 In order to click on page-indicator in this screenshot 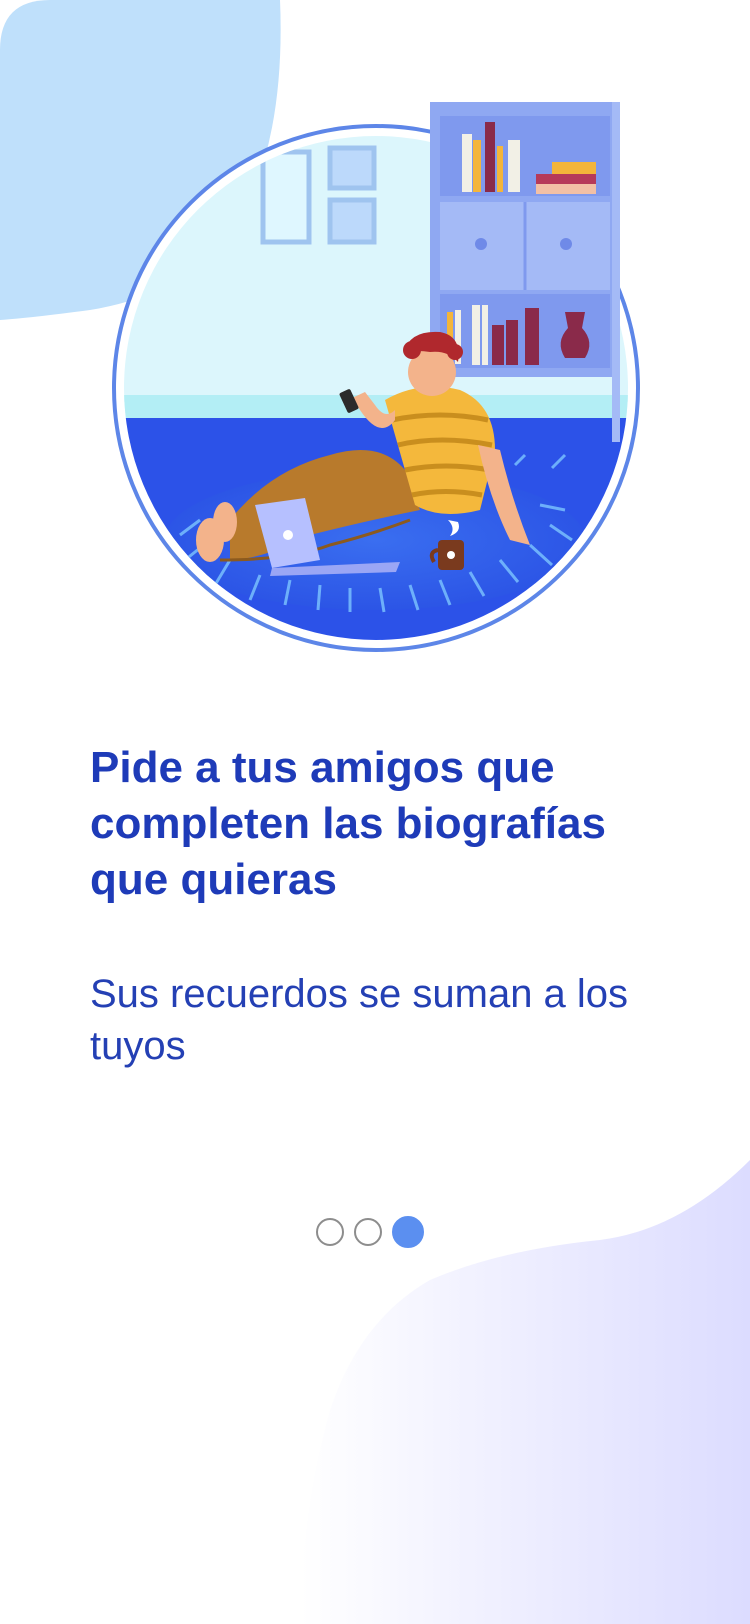, I will do `click(370, 1232)`.